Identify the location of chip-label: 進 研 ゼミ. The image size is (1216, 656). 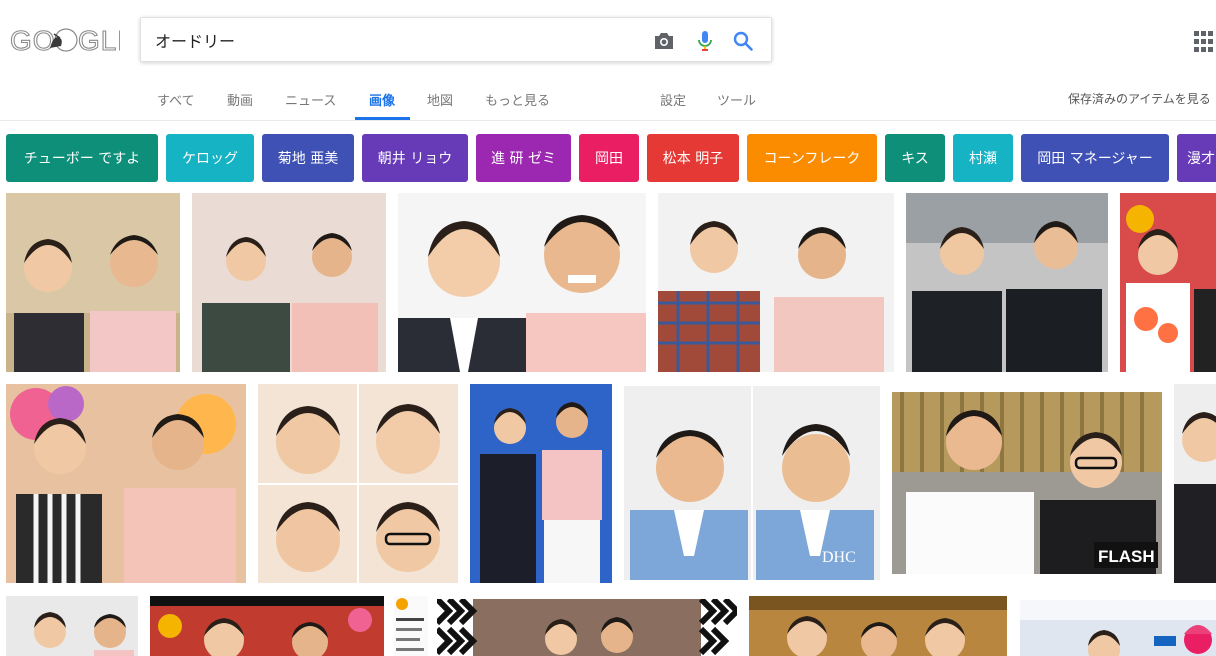
(523, 159).